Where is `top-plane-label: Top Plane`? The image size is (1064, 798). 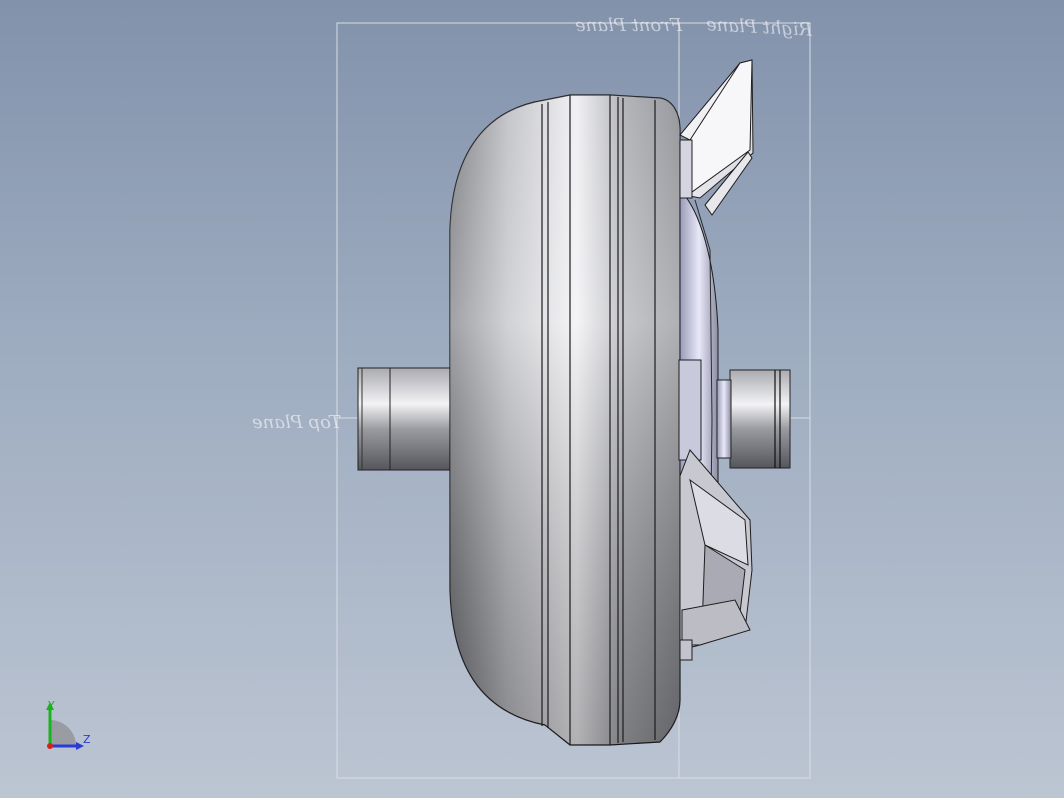
top-plane-label: Top Plane is located at coordinates (297, 422).